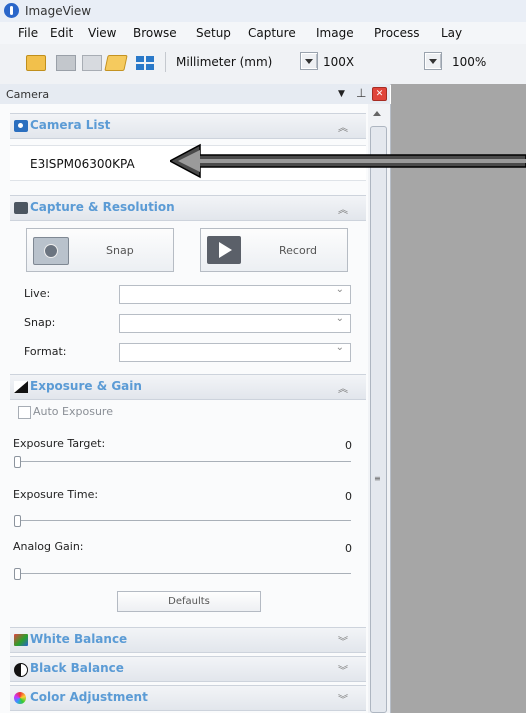  Describe the element at coordinates (183, 520) in the screenshot. I see `exposure-time-track` at that location.